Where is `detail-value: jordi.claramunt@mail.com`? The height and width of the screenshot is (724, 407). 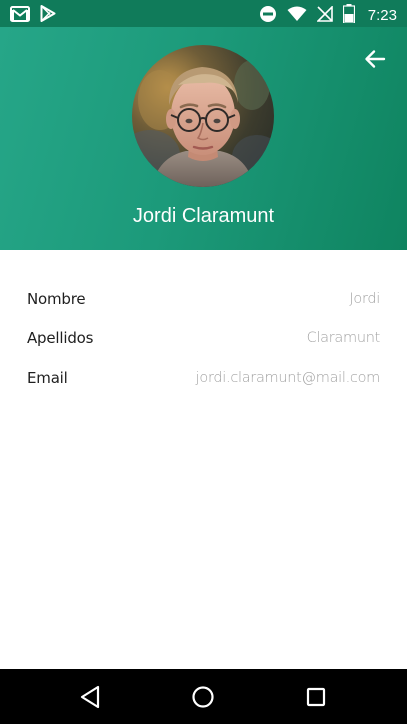
detail-value: jordi.claramunt@mail.com is located at coordinates (288, 378).